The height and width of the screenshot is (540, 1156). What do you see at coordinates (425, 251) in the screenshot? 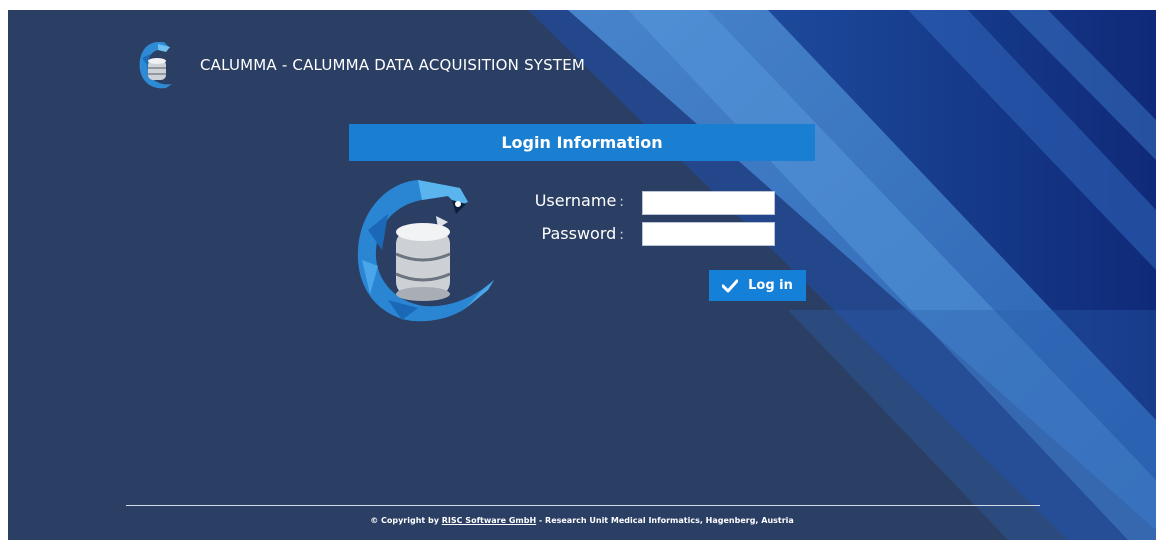
I see `calumma-chameleon-logo-icon` at bounding box center [425, 251].